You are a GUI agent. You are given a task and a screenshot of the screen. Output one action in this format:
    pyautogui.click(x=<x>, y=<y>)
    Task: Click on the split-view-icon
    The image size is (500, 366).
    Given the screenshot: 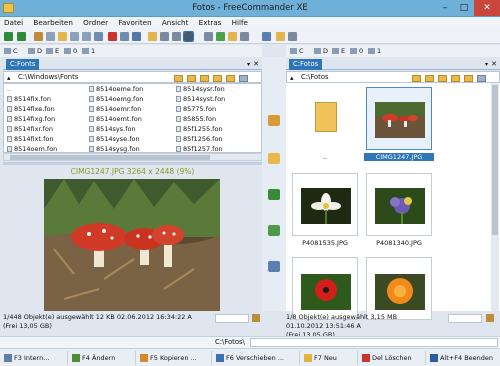 What is the action you would take?
    pyautogui.click(x=208, y=36)
    